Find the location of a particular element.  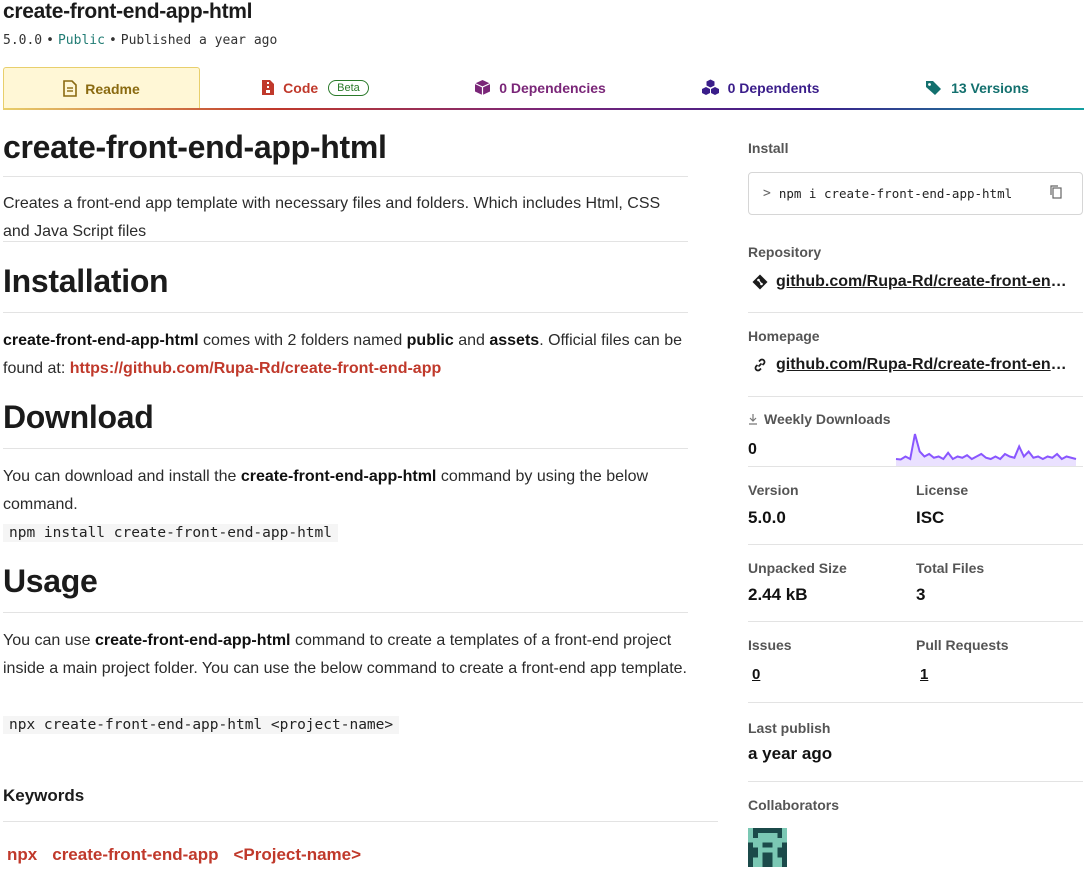

version-label: Version is located at coordinates (773, 490).